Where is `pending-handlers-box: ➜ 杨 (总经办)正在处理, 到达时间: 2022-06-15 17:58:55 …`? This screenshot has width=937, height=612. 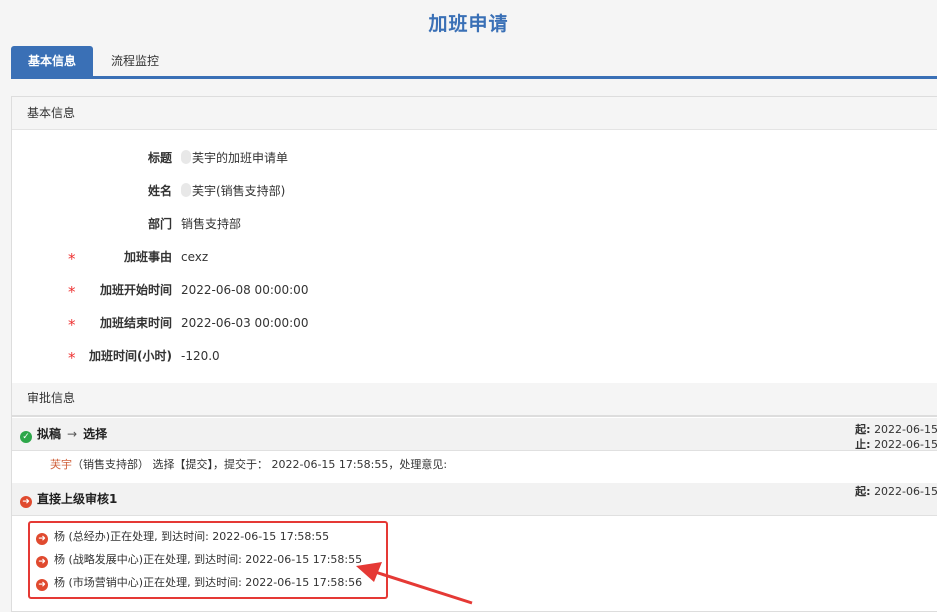 pending-handlers-box: ➜ 杨 (总经办)正在处理, 到达时间: 2022-06-15 17:58:55 … is located at coordinates (208, 560).